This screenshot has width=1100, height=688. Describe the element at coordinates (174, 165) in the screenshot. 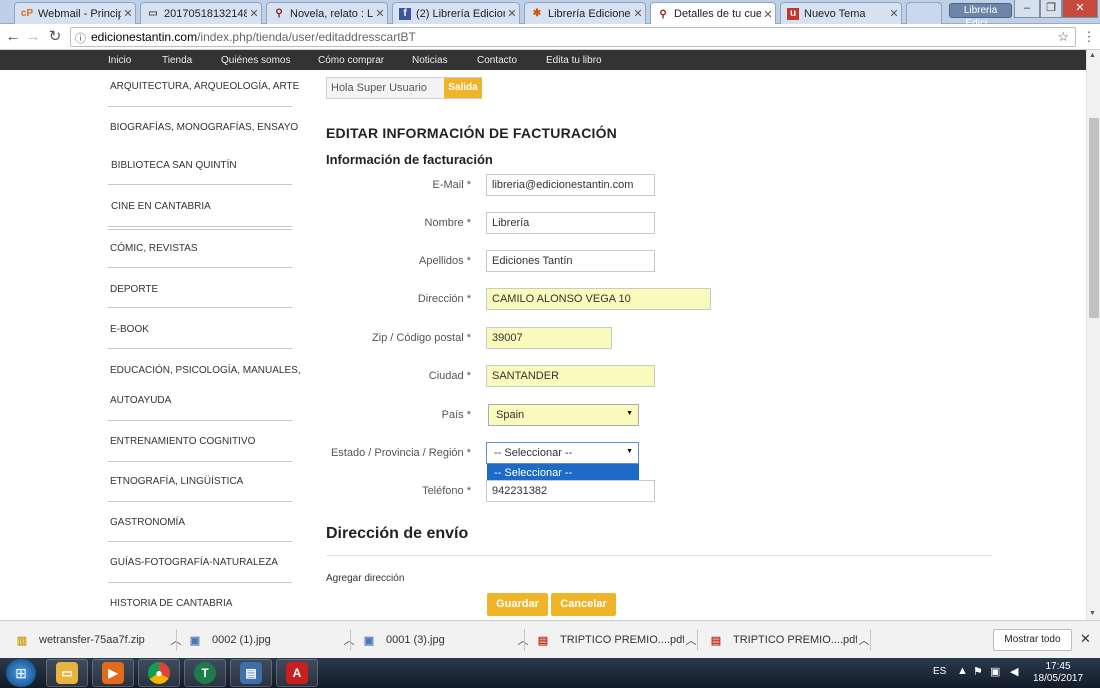

I see `category-item: BIBLIOTECA SAN QUINTÍN` at that location.